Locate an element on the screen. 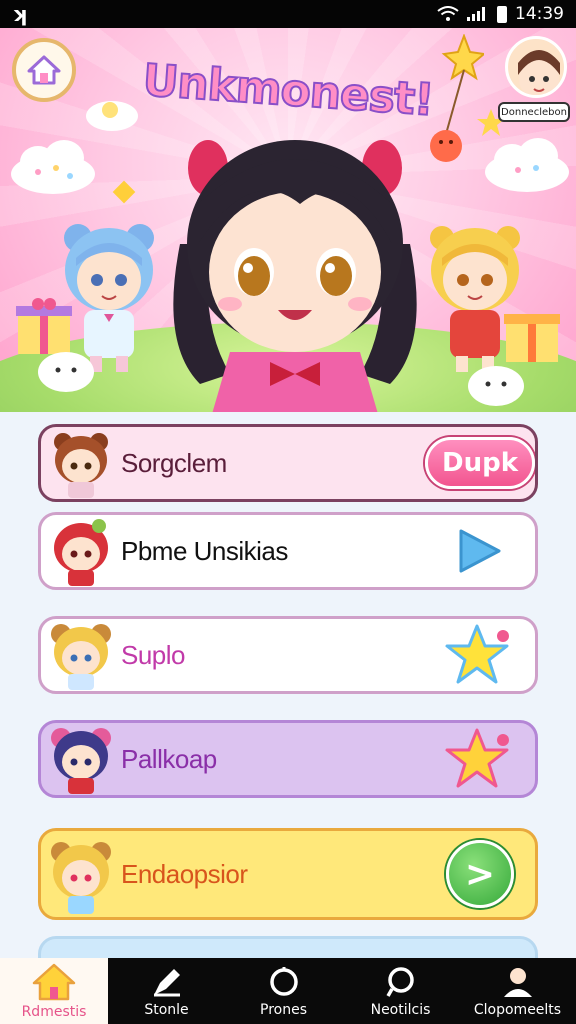 The width and height of the screenshot is (576, 1024). nav-item-clopomeelts: Clopomeelts is located at coordinates (517, 991).